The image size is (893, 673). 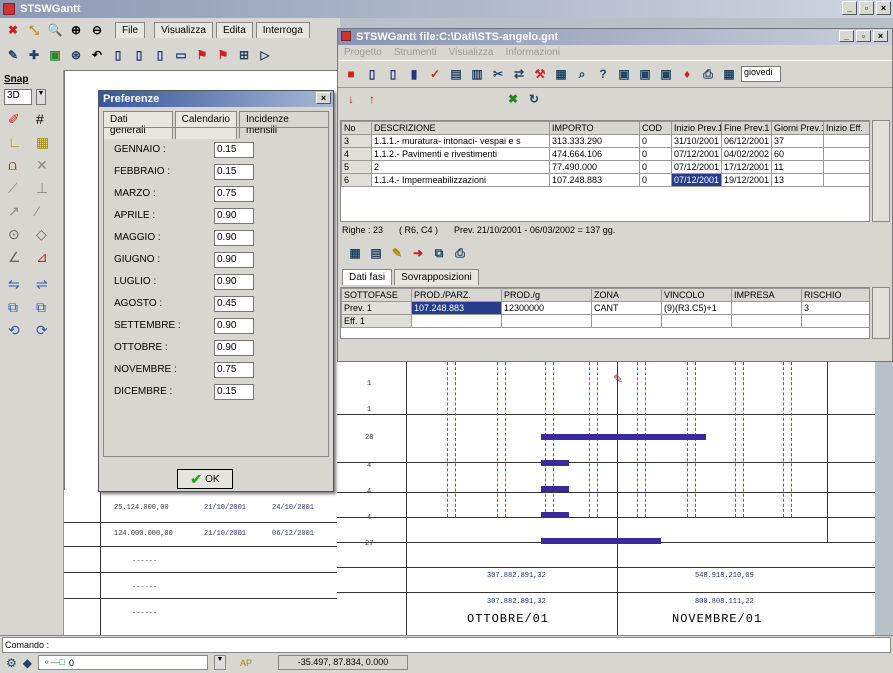 I want to click on tab-dati-fasi: Dati fasi, so click(x=367, y=277).